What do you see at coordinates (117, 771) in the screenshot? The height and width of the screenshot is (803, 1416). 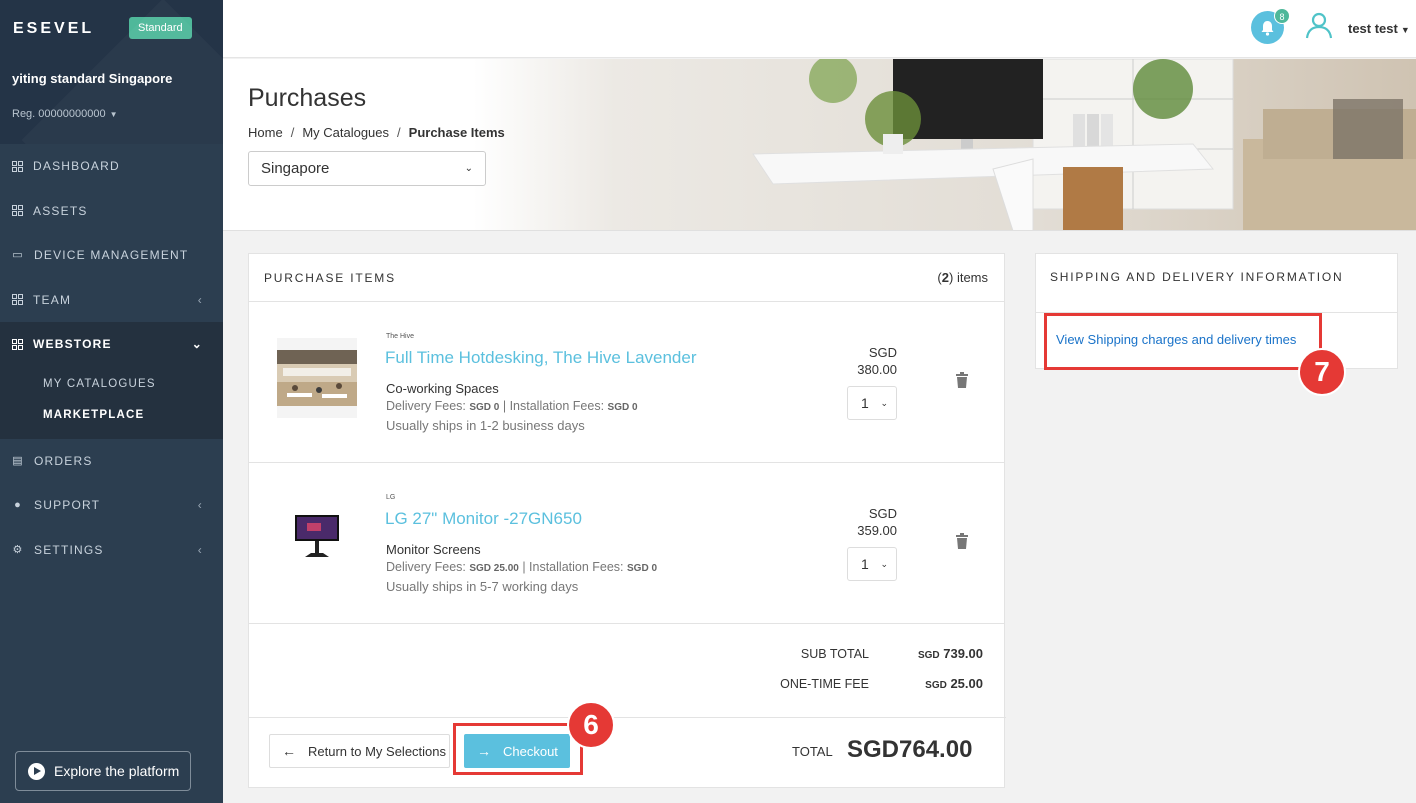 I see `explore-label: Explore the platform` at bounding box center [117, 771].